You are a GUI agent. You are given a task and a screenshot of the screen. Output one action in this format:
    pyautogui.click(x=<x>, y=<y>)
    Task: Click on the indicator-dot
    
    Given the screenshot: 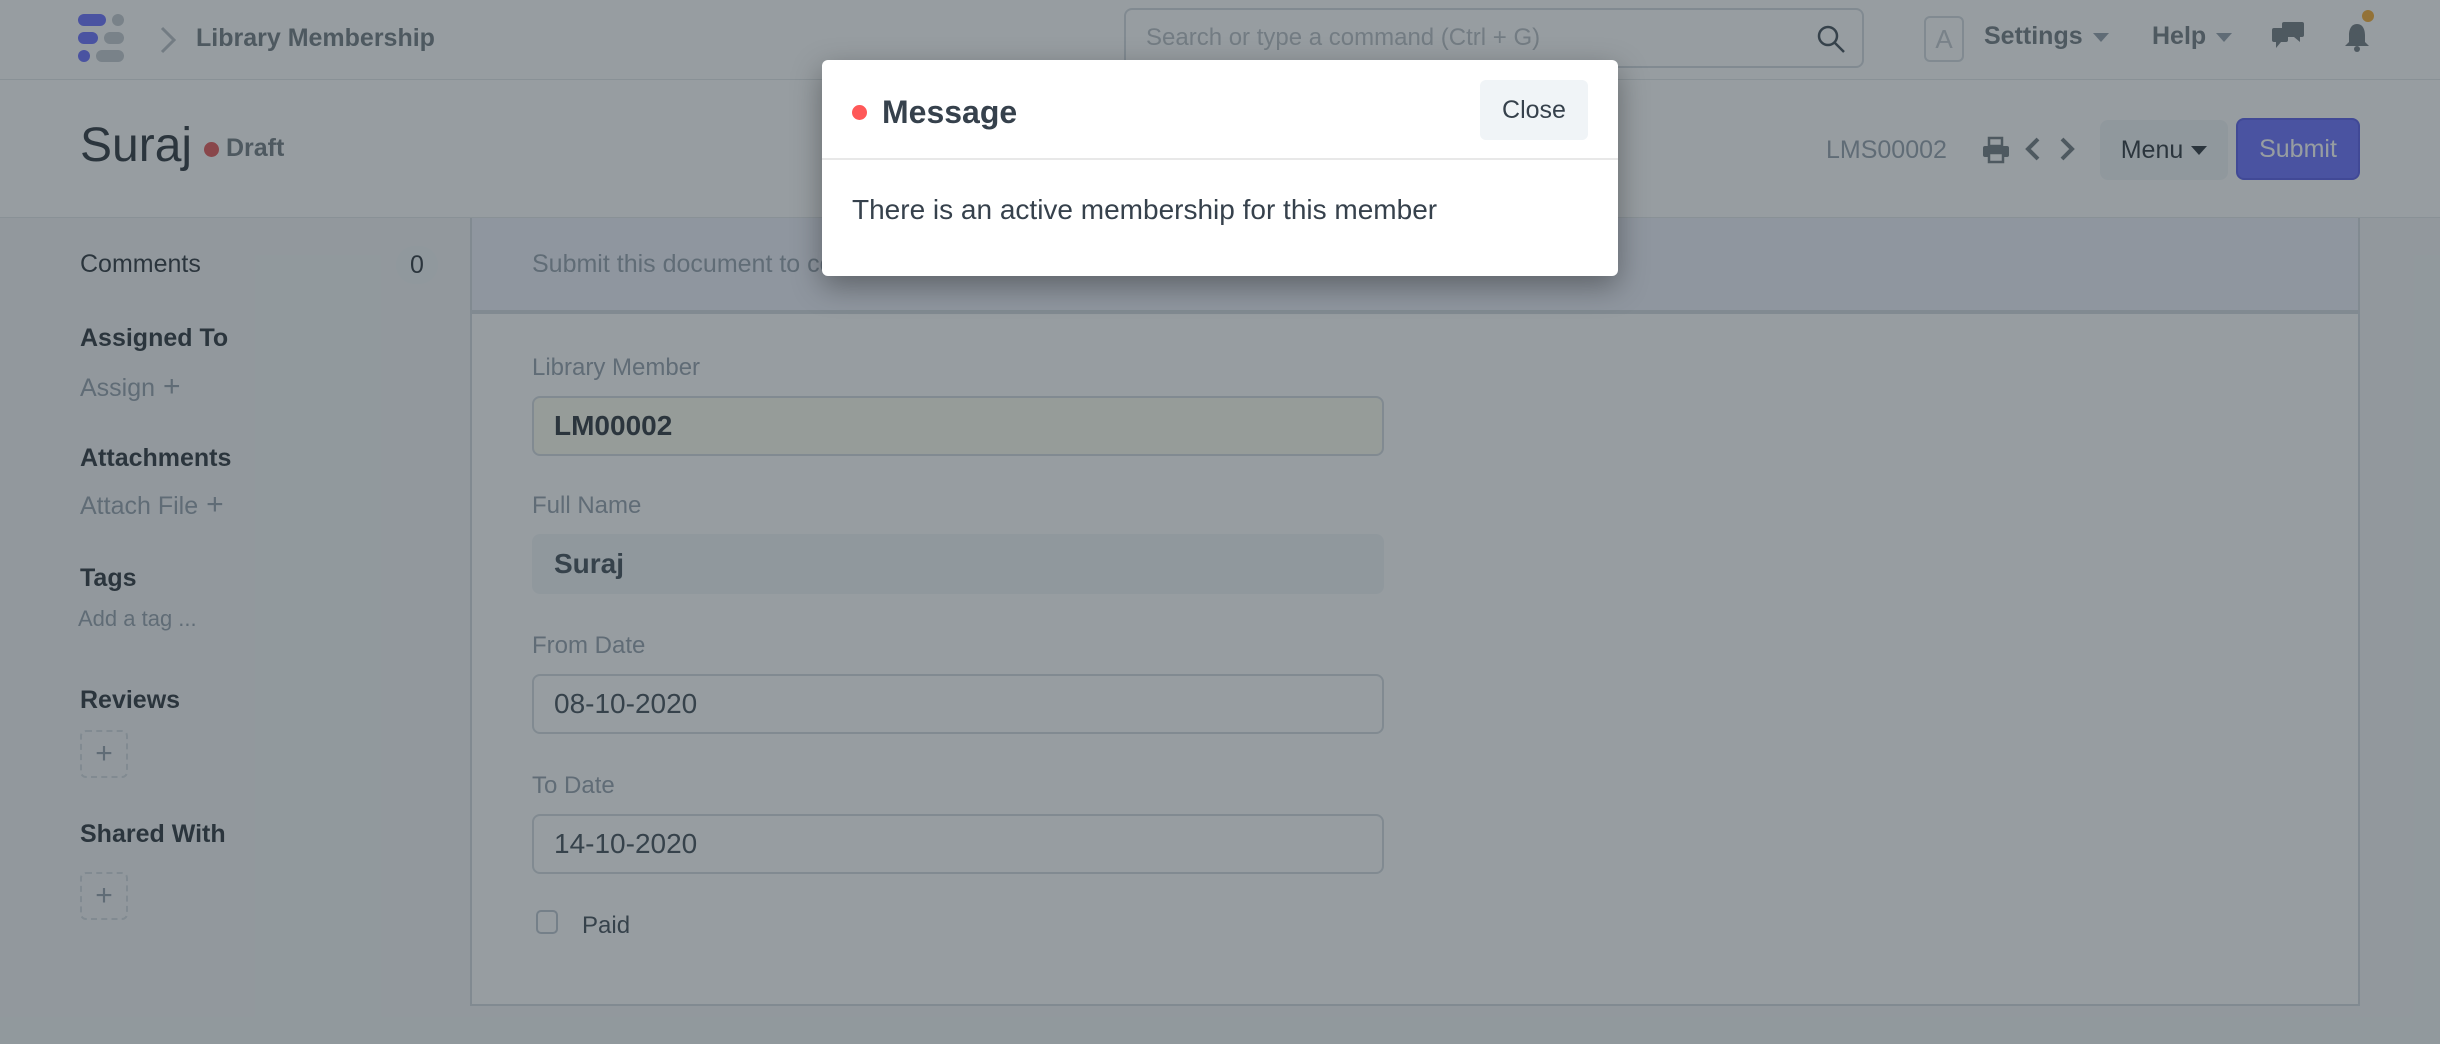 What is the action you would take?
    pyautogui.click(x=859, y=112)
    